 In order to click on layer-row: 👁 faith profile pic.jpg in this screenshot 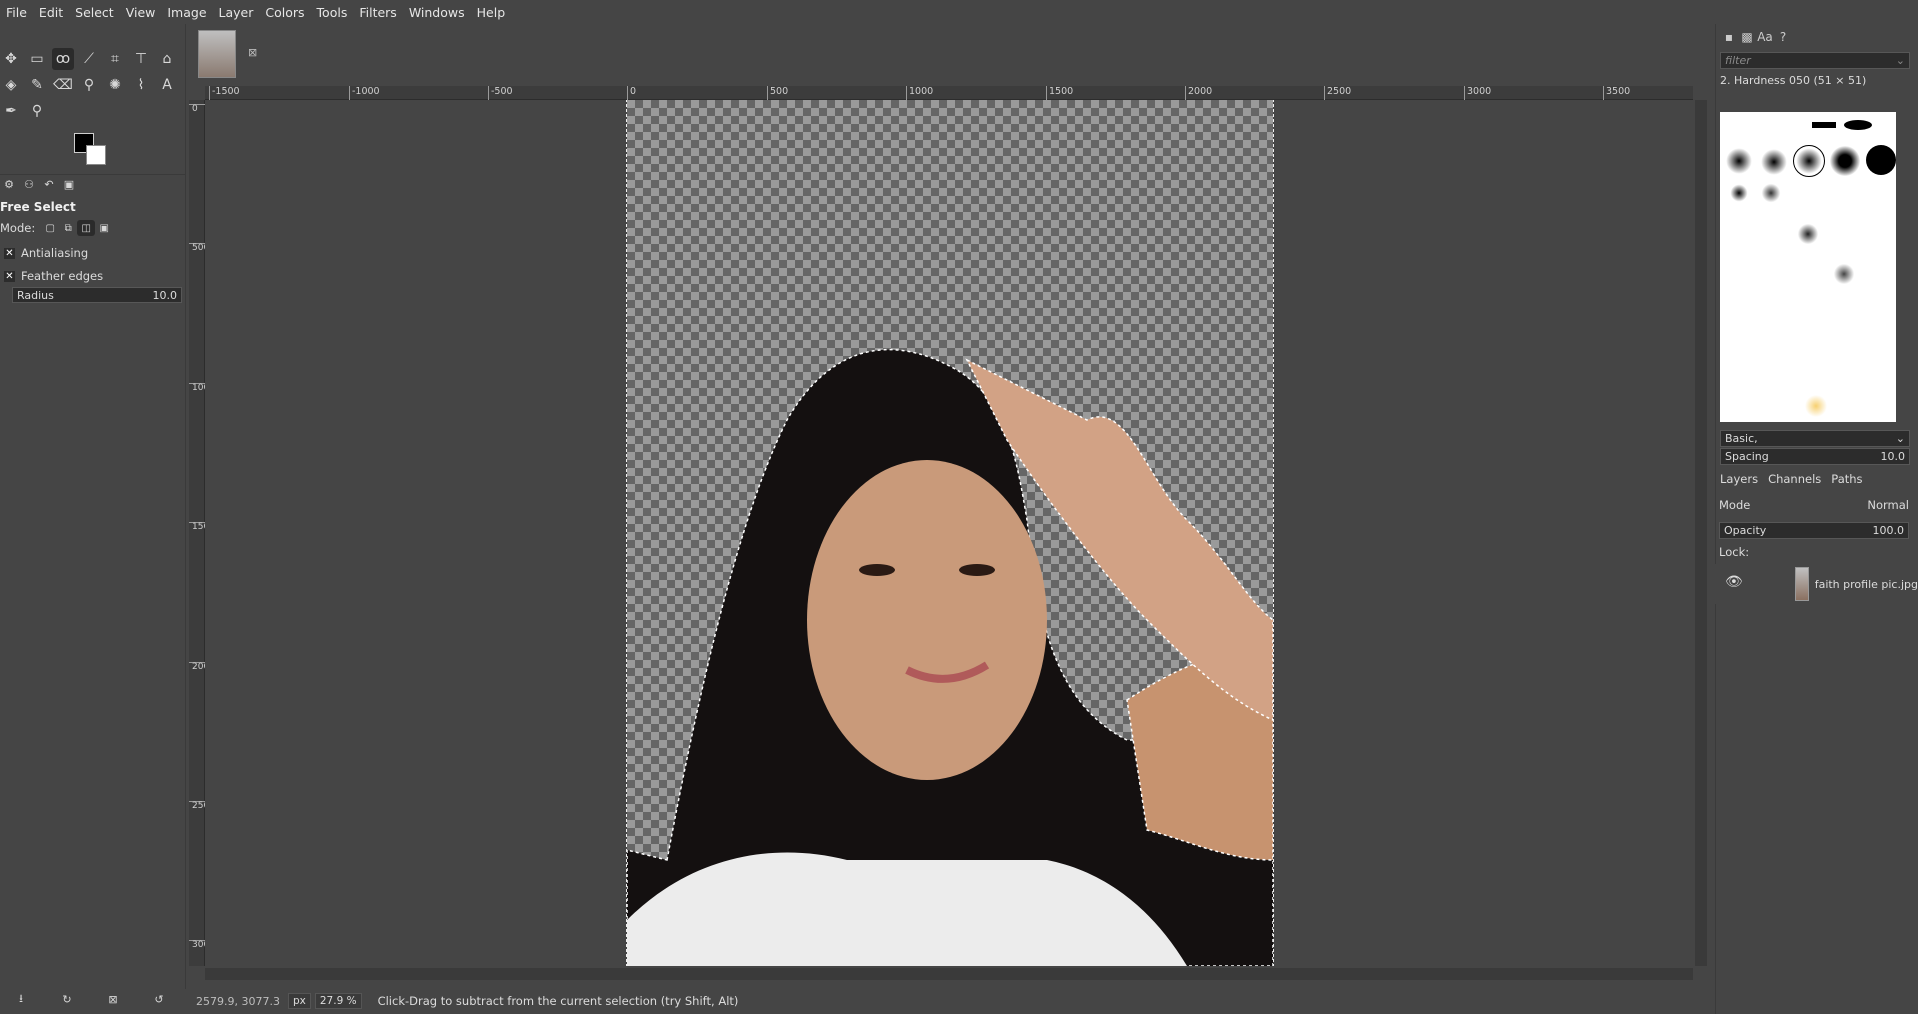, I will do `click(1816, 584)`.